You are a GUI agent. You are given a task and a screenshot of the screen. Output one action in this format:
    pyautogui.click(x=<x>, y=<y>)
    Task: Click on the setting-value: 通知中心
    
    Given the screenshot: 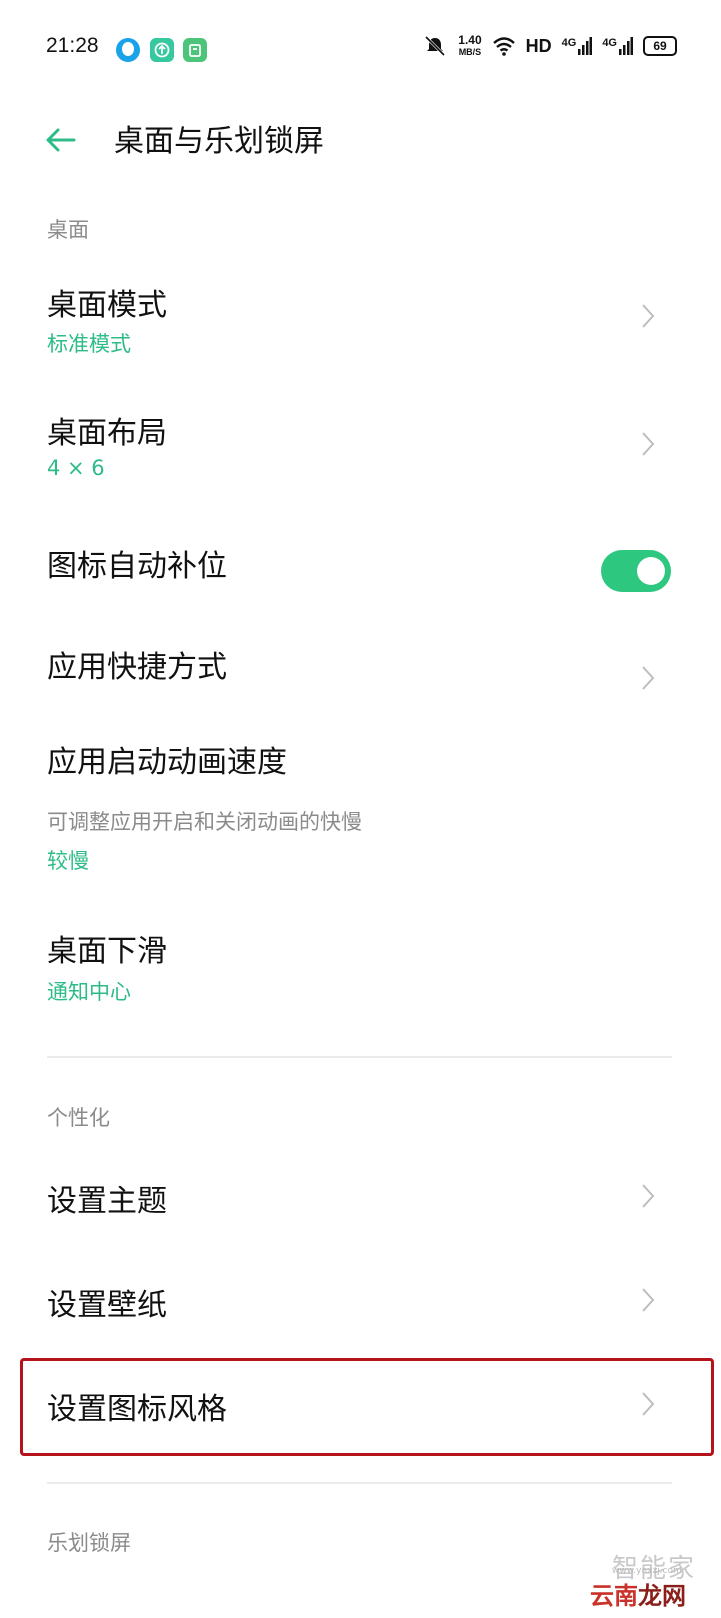 What is the action you would take?
    pyautogui.click(x=89, y=992)
    